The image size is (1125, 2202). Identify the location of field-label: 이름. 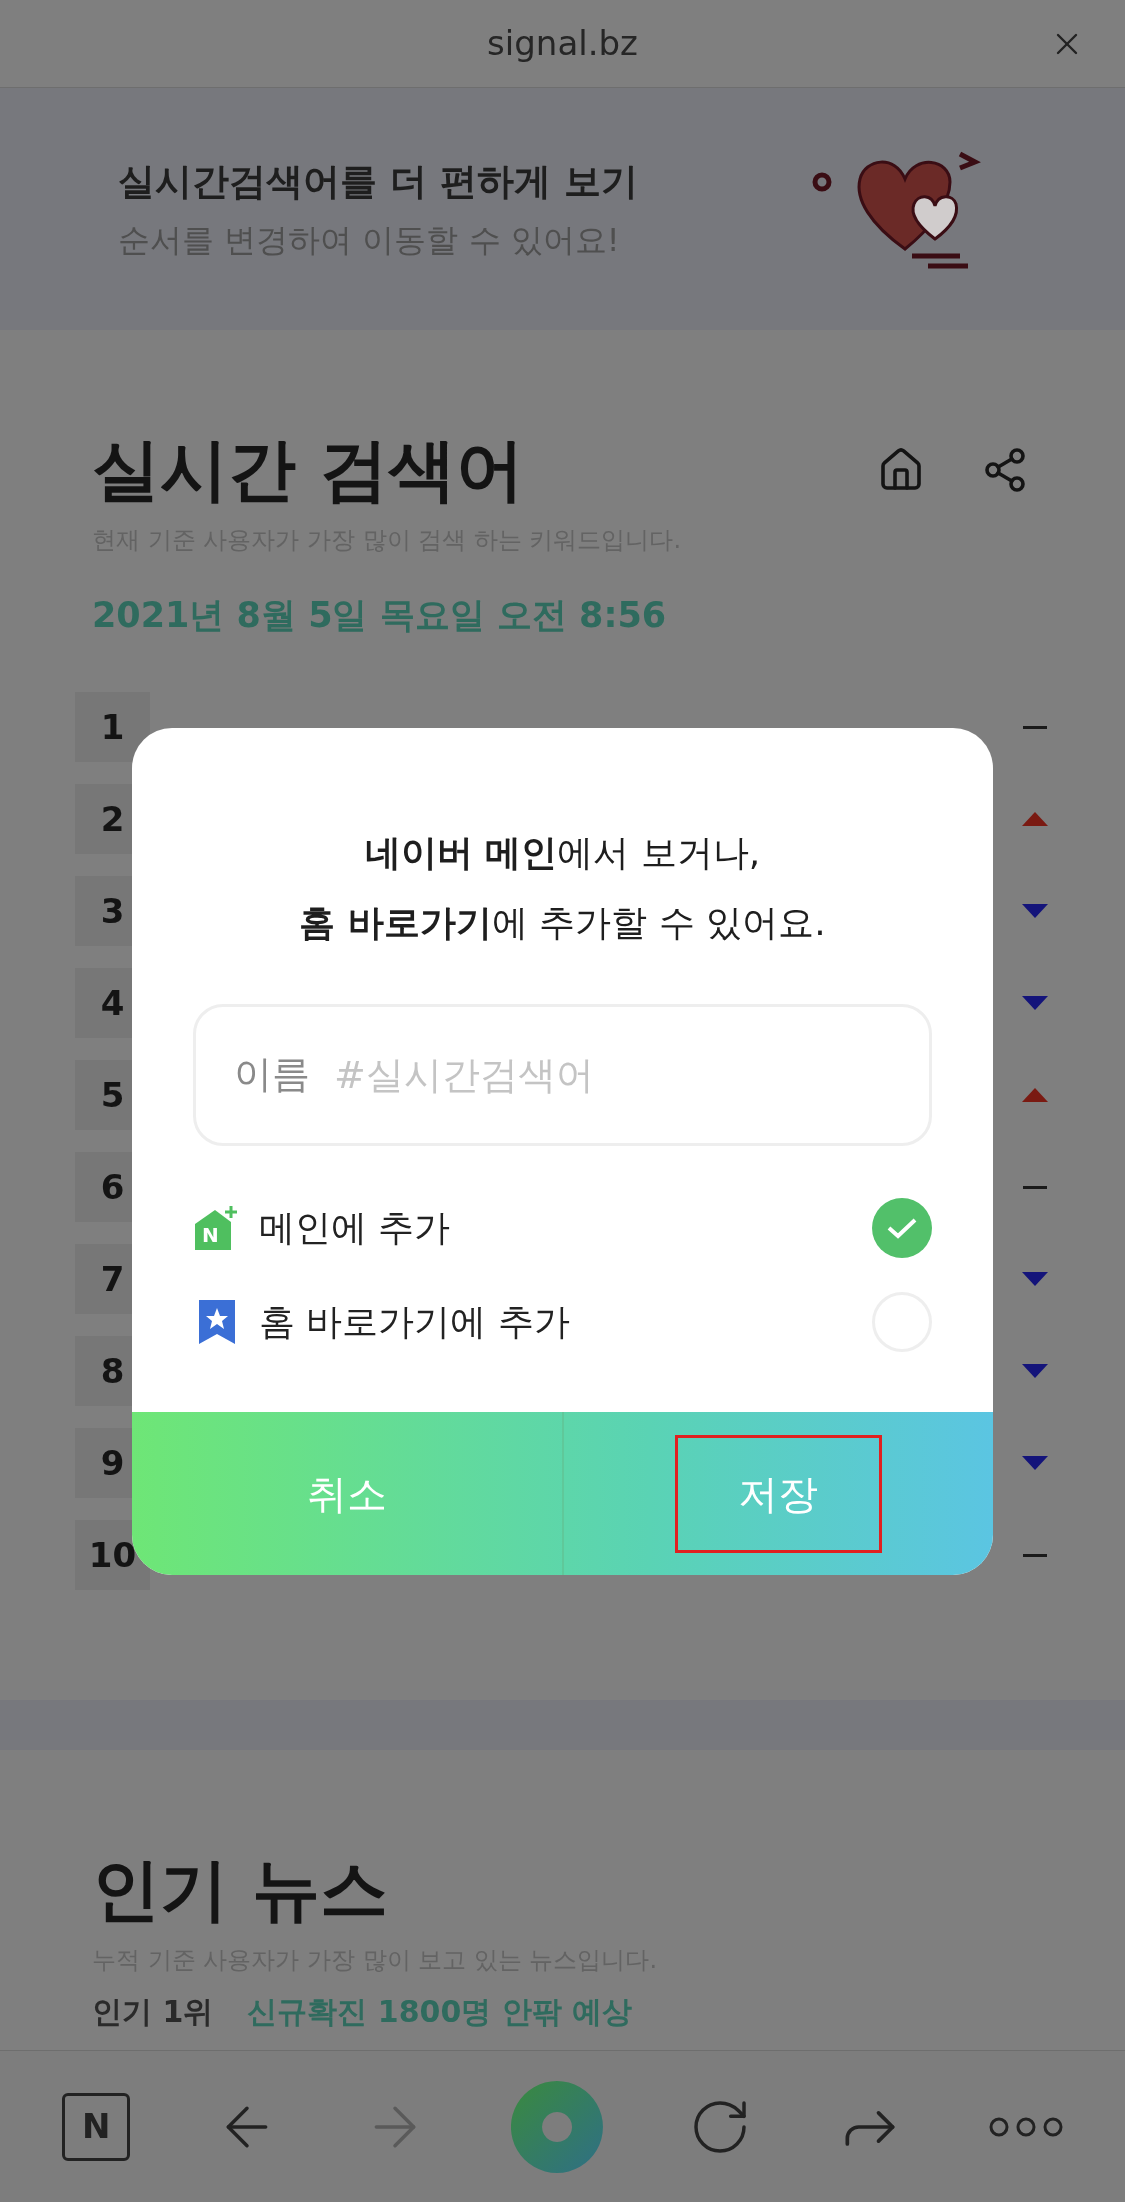
(272, 1074).